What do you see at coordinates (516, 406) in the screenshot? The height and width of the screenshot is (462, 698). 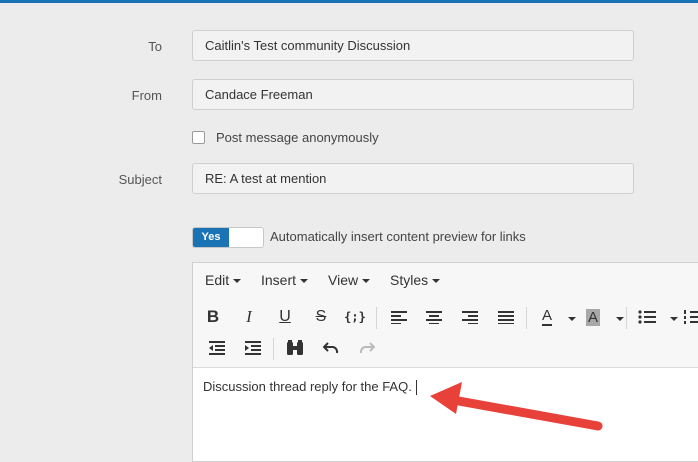 I see `annotation-arrow-icon` at bounding box center [516, 406].